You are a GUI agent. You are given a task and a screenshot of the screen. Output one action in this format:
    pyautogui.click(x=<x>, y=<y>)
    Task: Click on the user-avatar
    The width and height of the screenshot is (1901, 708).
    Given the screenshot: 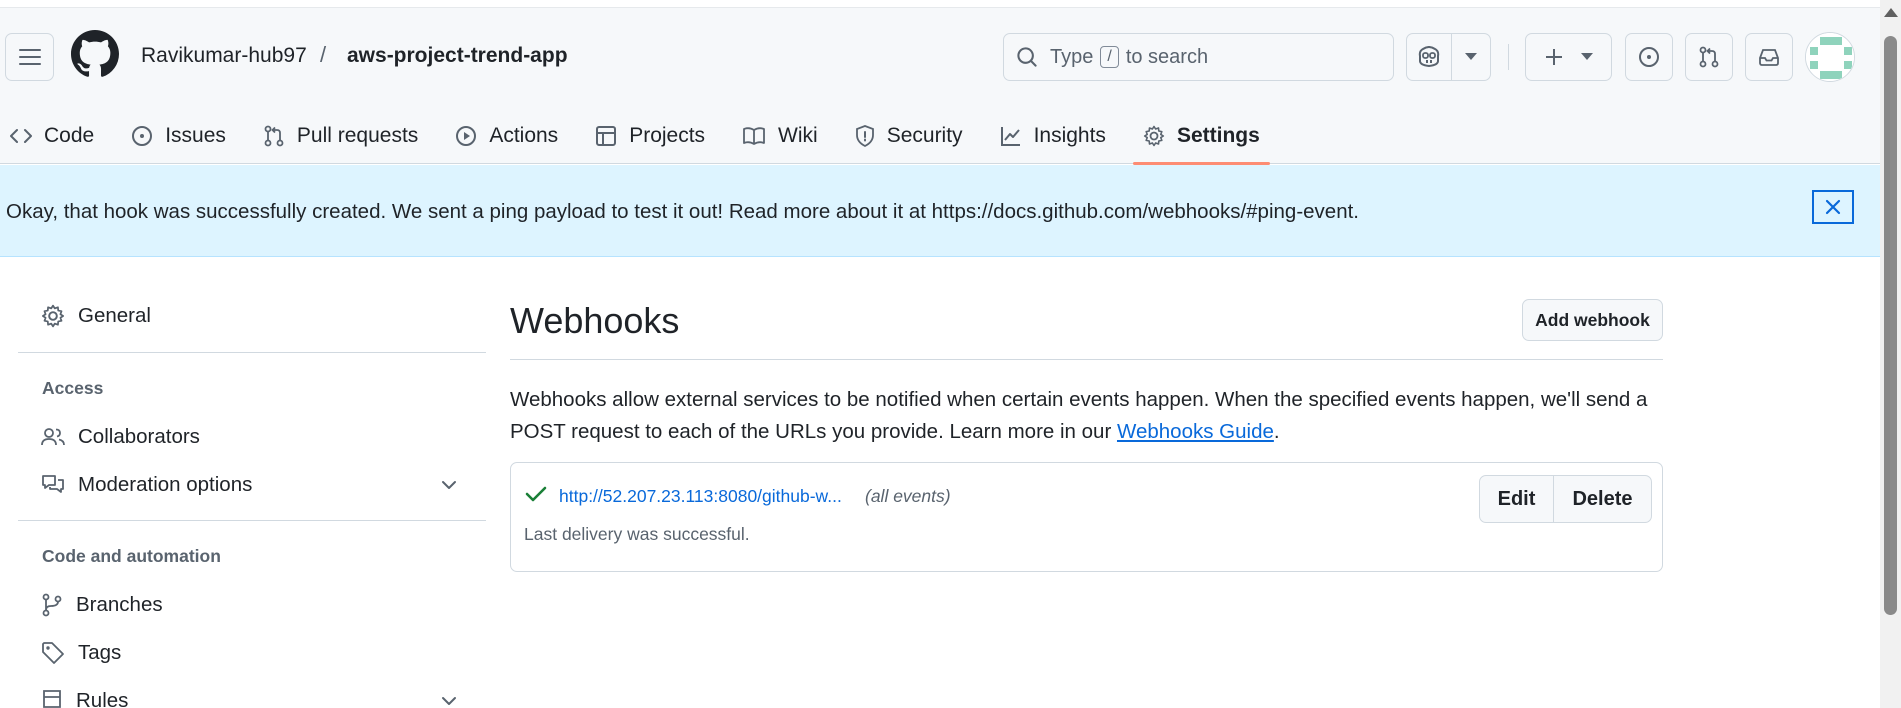 What is the action you would take?
    pyautogui.click(x=1830, y=57)
    